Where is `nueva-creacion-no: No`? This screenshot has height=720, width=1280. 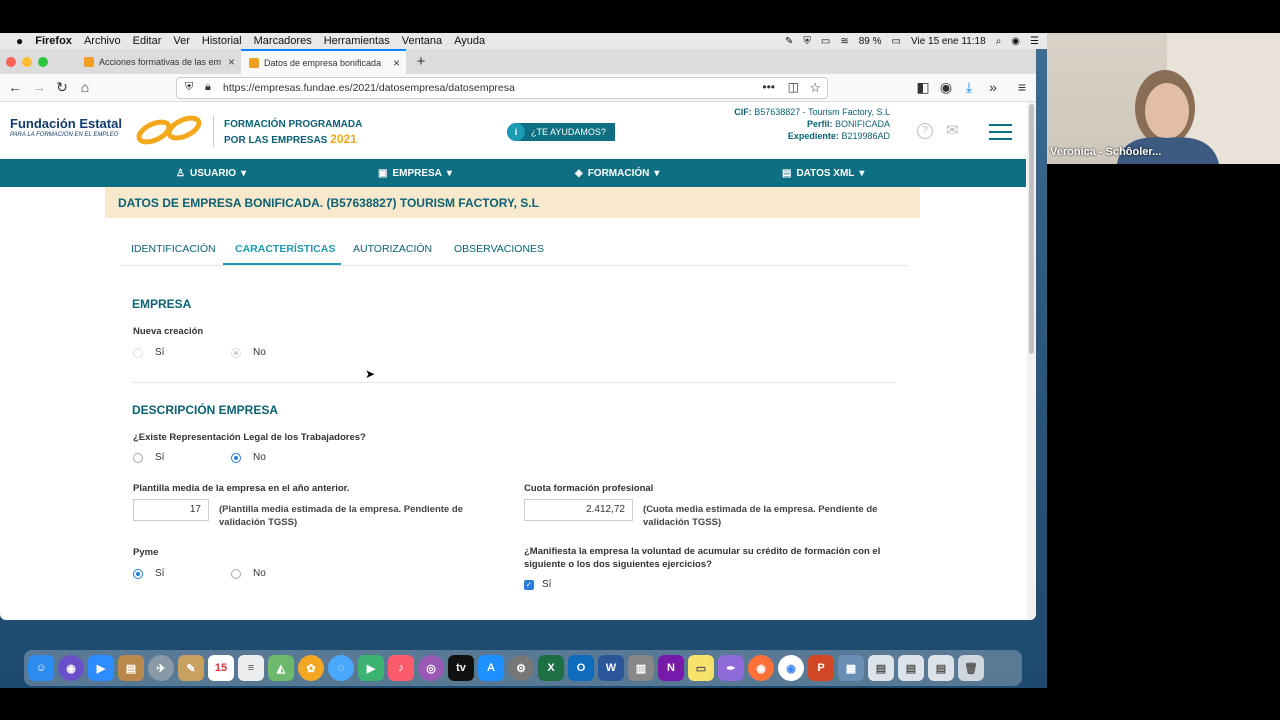
nueva-creacion-no: No is located at coordinates (248, 352).